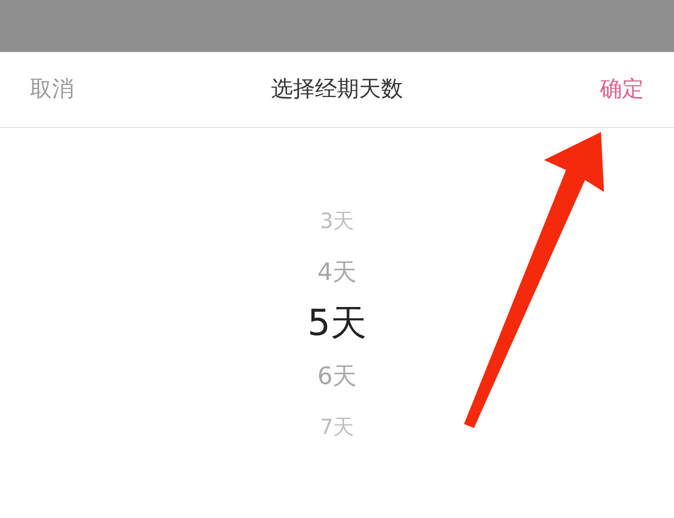  I want to click on confirm-button: 确定, so click(622, 89).